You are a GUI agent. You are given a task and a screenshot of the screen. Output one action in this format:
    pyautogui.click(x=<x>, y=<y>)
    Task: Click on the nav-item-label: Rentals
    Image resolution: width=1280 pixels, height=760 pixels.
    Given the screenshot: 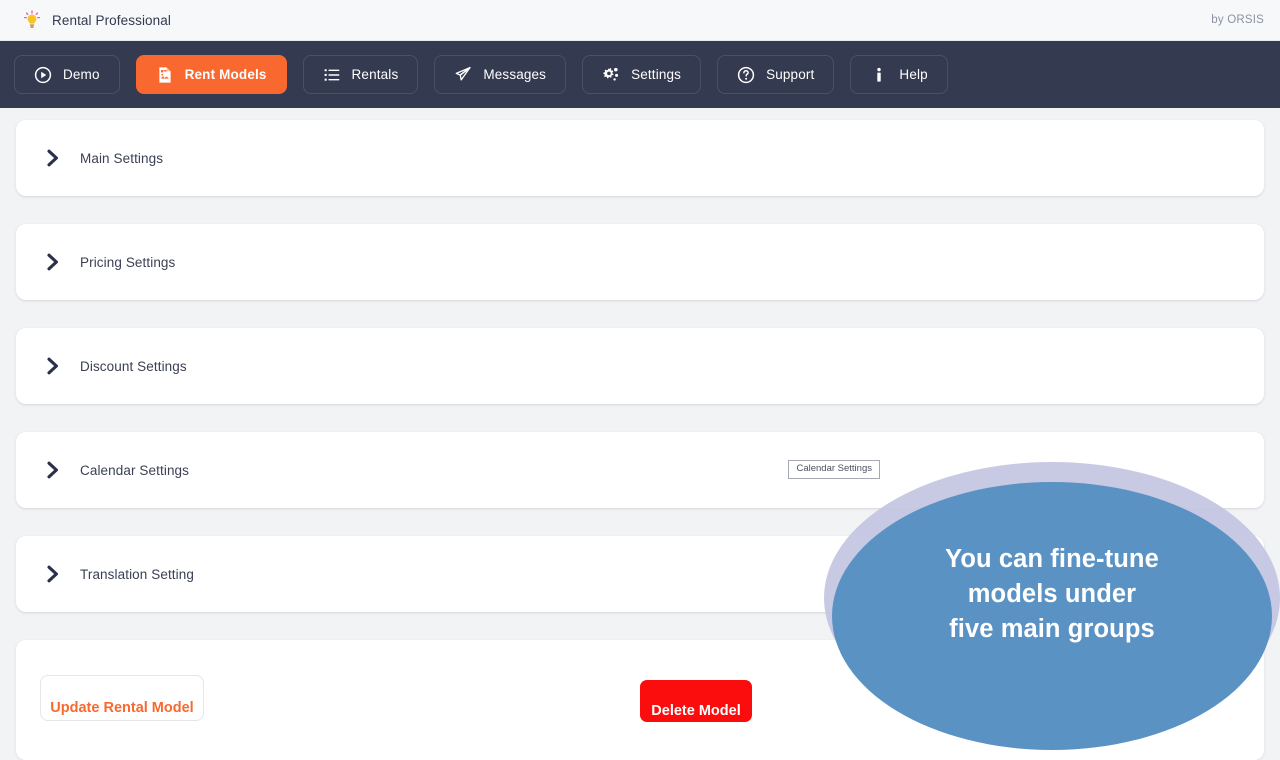 What is the action you would take?
    pyautogui.click(x=375, y=74)
    